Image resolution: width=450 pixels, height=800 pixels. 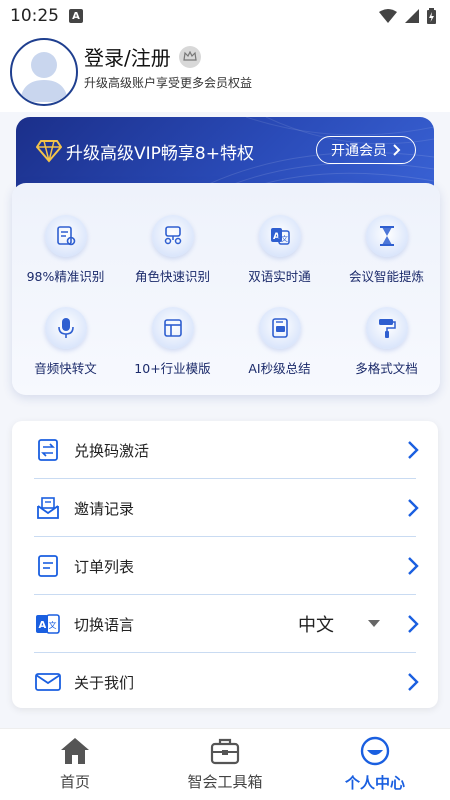 What do you see at coordinates (75, 751) in the screenshot?
I see `home-icon` at bounding box center [75, 751].